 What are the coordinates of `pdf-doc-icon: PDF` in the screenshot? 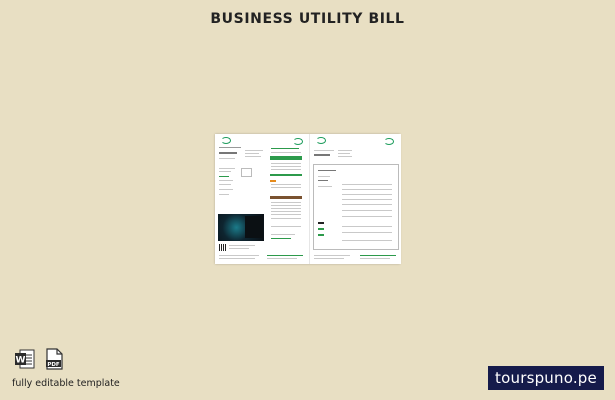 It's located at (54, 359).